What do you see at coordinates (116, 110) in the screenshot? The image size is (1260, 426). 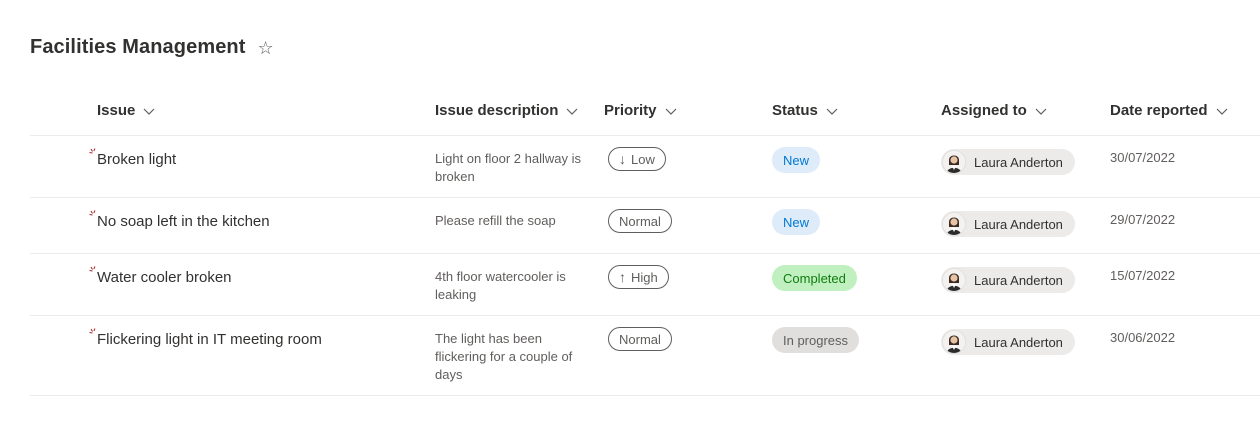 I see `column-header-label: Issue` at bounding box center [116, 110].